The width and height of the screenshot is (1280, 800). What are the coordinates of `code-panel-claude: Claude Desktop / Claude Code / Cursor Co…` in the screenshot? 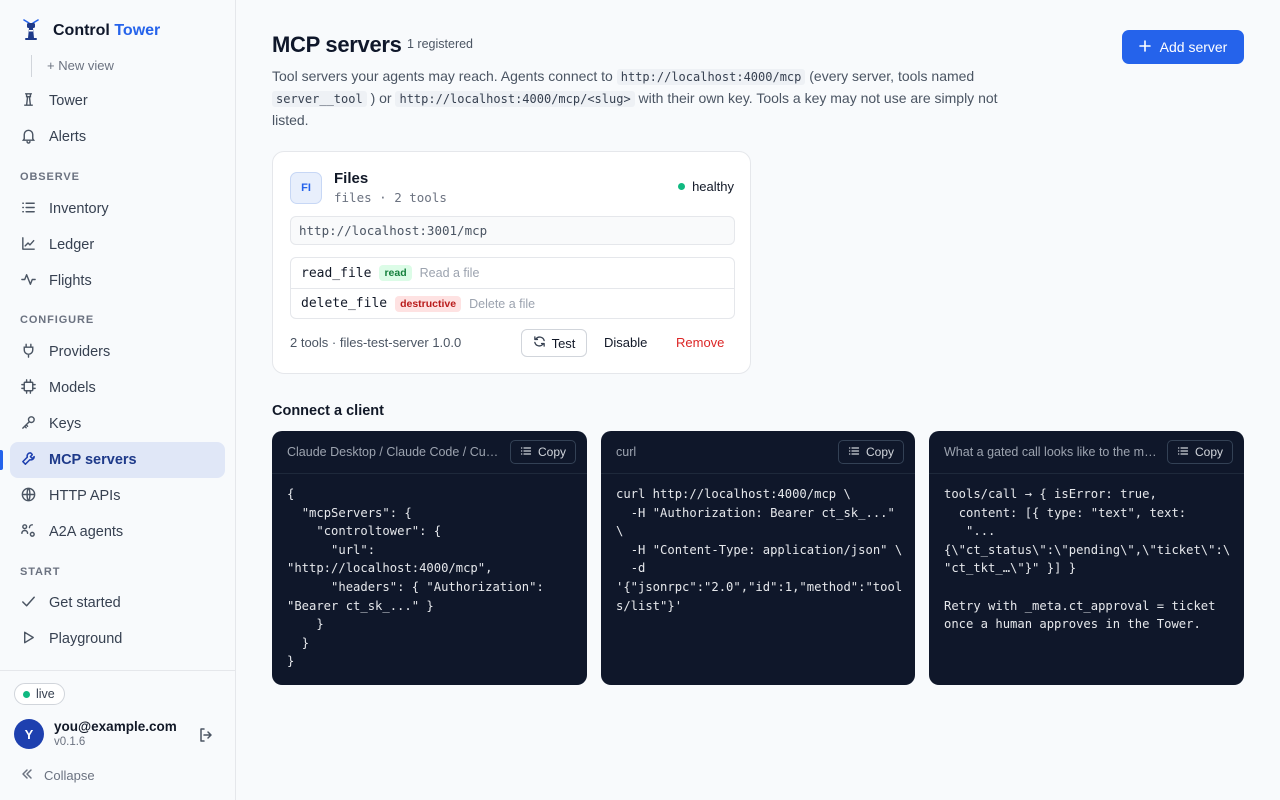 It's located at (429, 558).